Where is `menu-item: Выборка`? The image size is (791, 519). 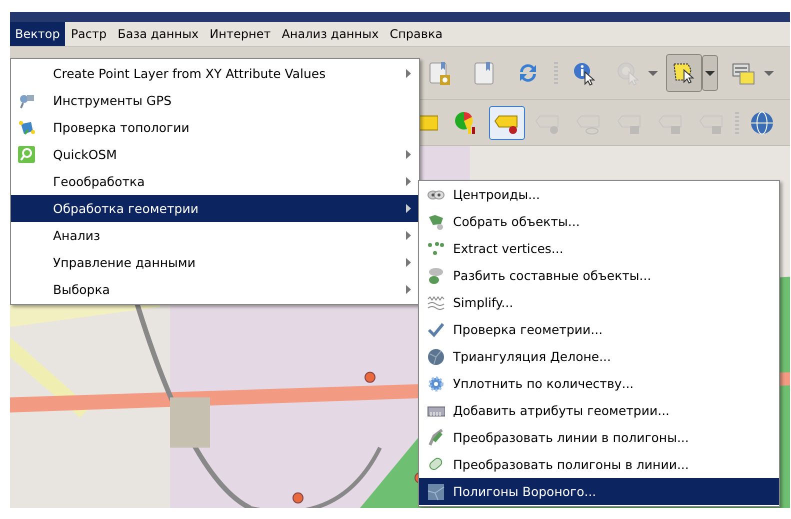
menu-item: Выборка is located at coordinates (215, 289).